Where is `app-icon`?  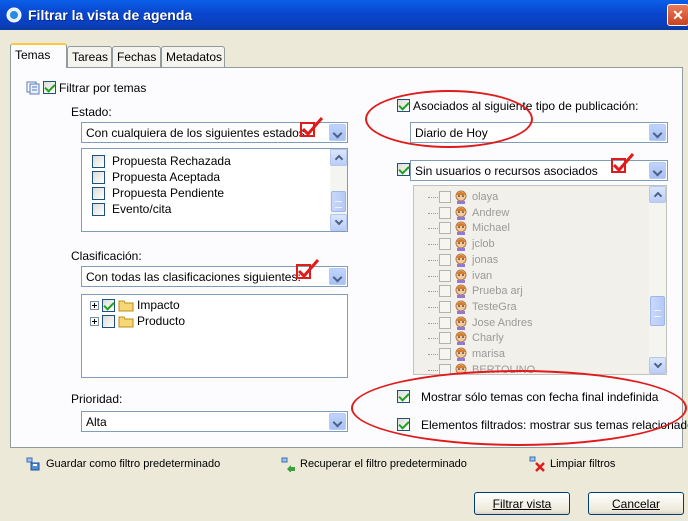
app-icon is located at coordinates (14, 15).